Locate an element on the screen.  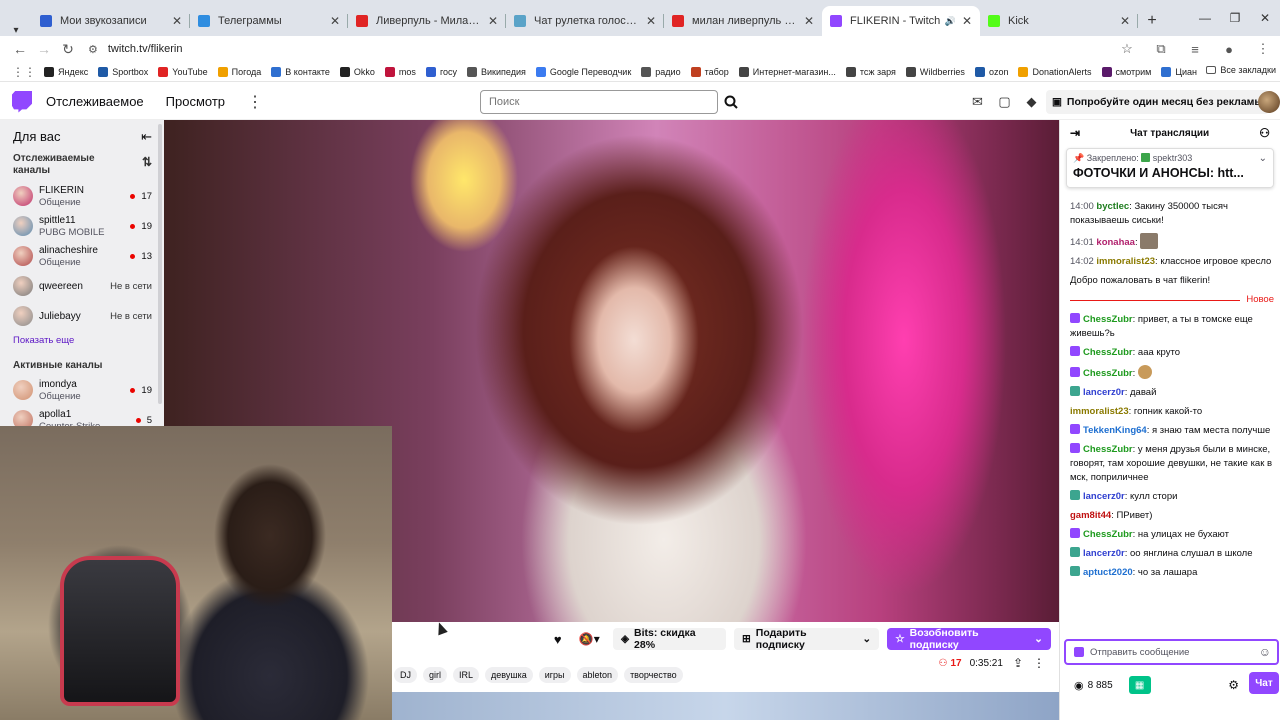
bits-discount-button: ◈ Bits: скидка 28% is located at coordinates (669, 639).